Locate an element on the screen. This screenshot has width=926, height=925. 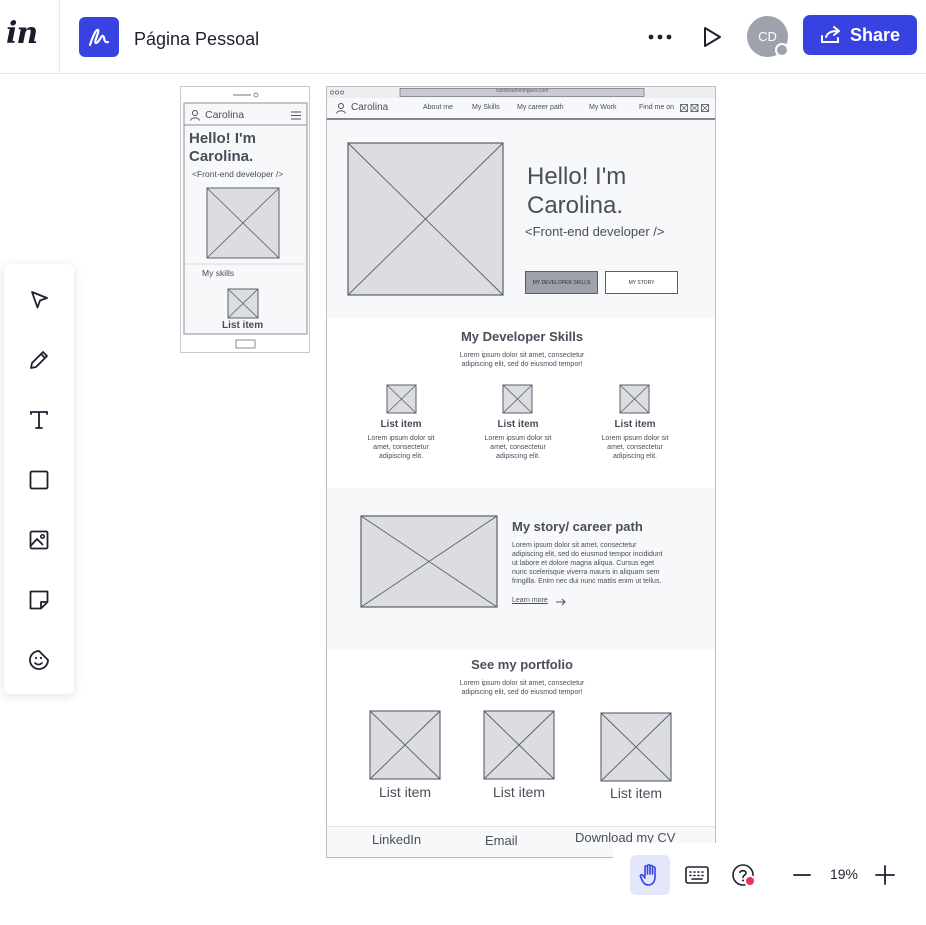
mobile-list-item: List item is located at coordinates (243, 325).